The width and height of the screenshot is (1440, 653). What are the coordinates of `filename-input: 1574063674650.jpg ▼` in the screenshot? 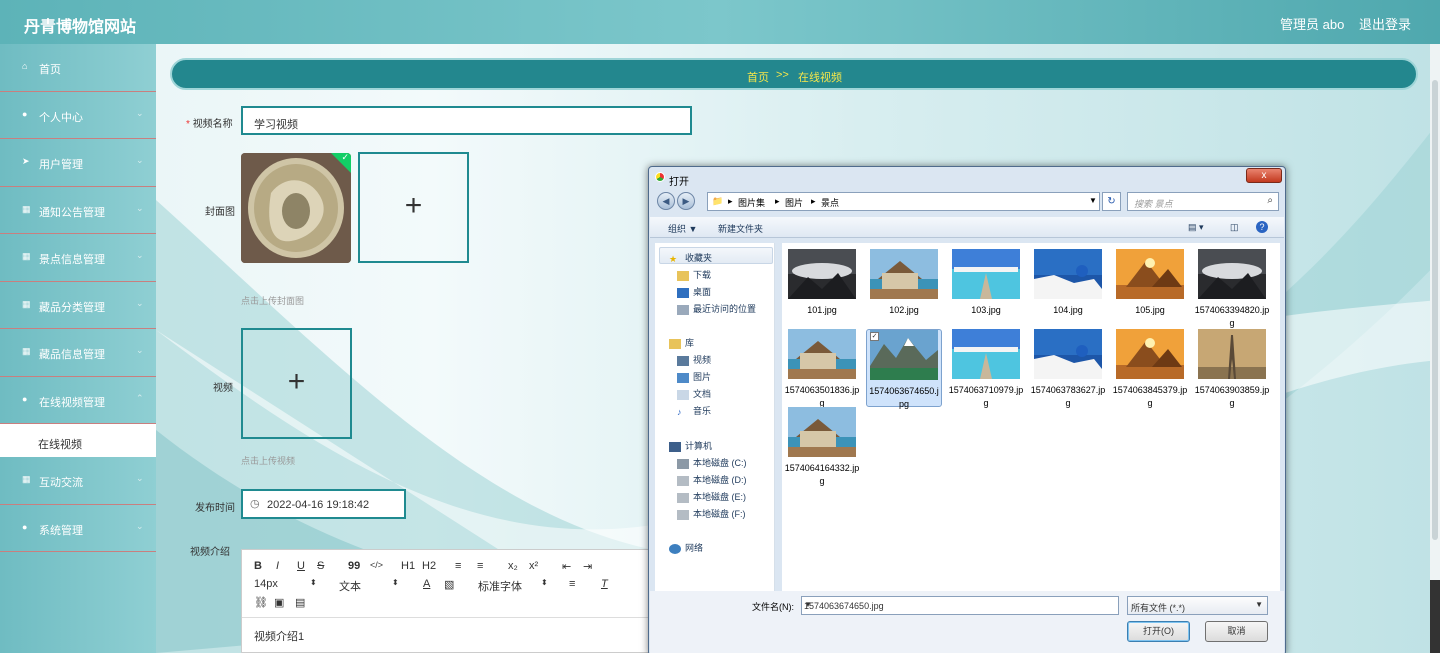 It's located at (960, 605).